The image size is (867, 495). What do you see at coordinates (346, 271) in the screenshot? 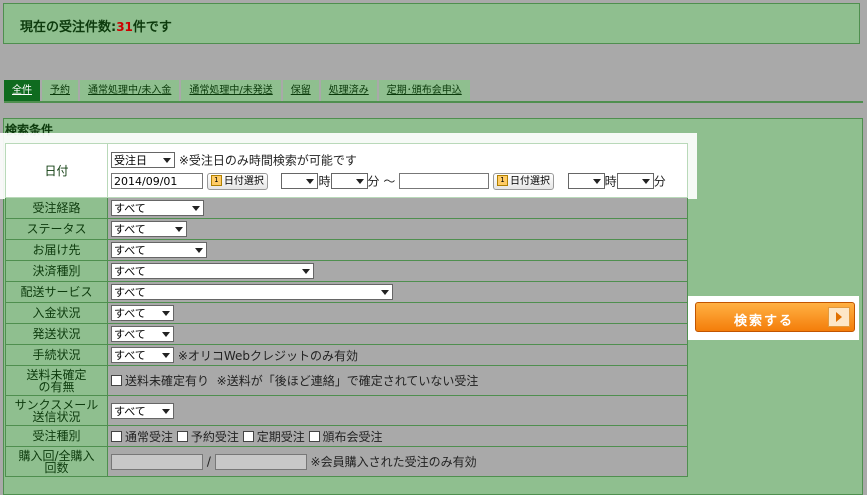
I see `payment-row: 決済種別 すべて` at bounding box center [346, 271].